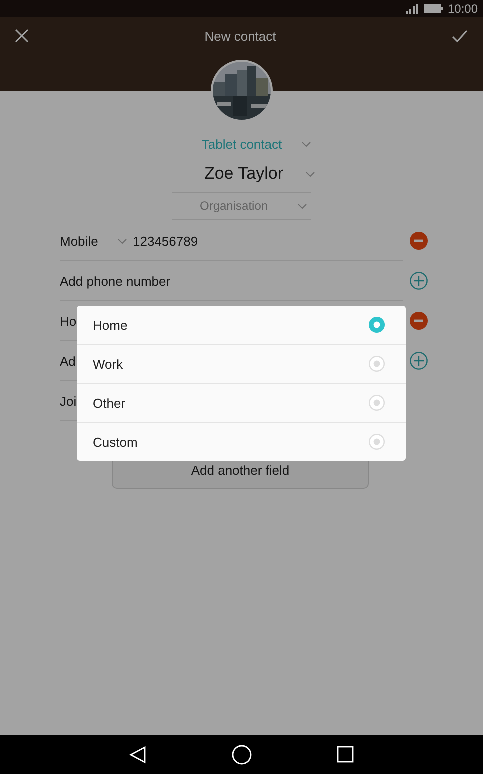  Describe the element at coordinates (165, 241) in the screenshot. I see `phone-number-field: 123456789` at that location.